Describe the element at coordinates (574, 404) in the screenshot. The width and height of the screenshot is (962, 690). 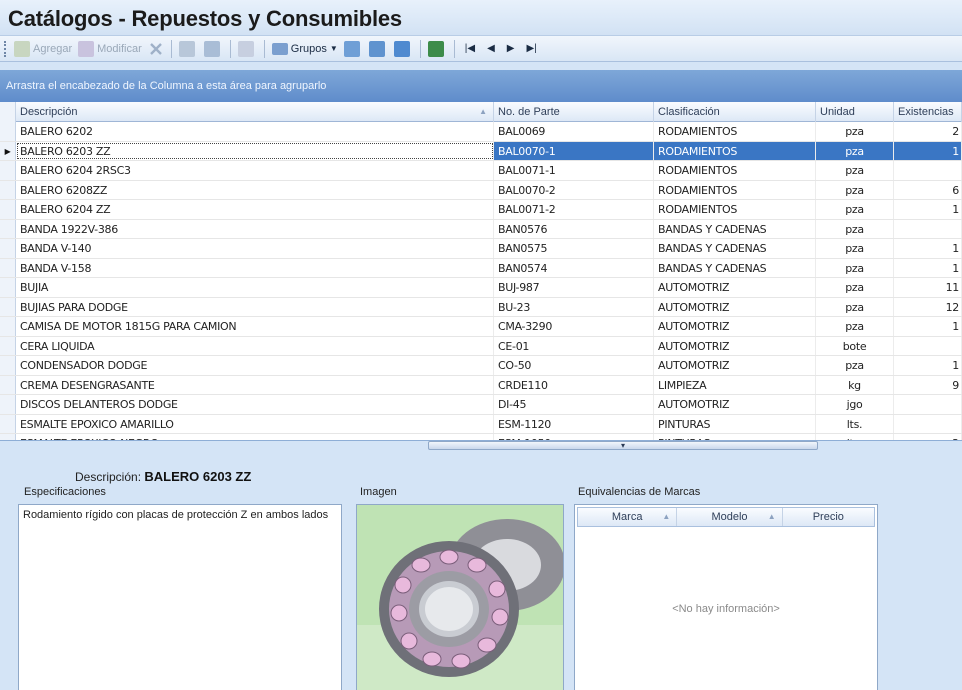
I see `cell-no-parte: DI-45` at that location.